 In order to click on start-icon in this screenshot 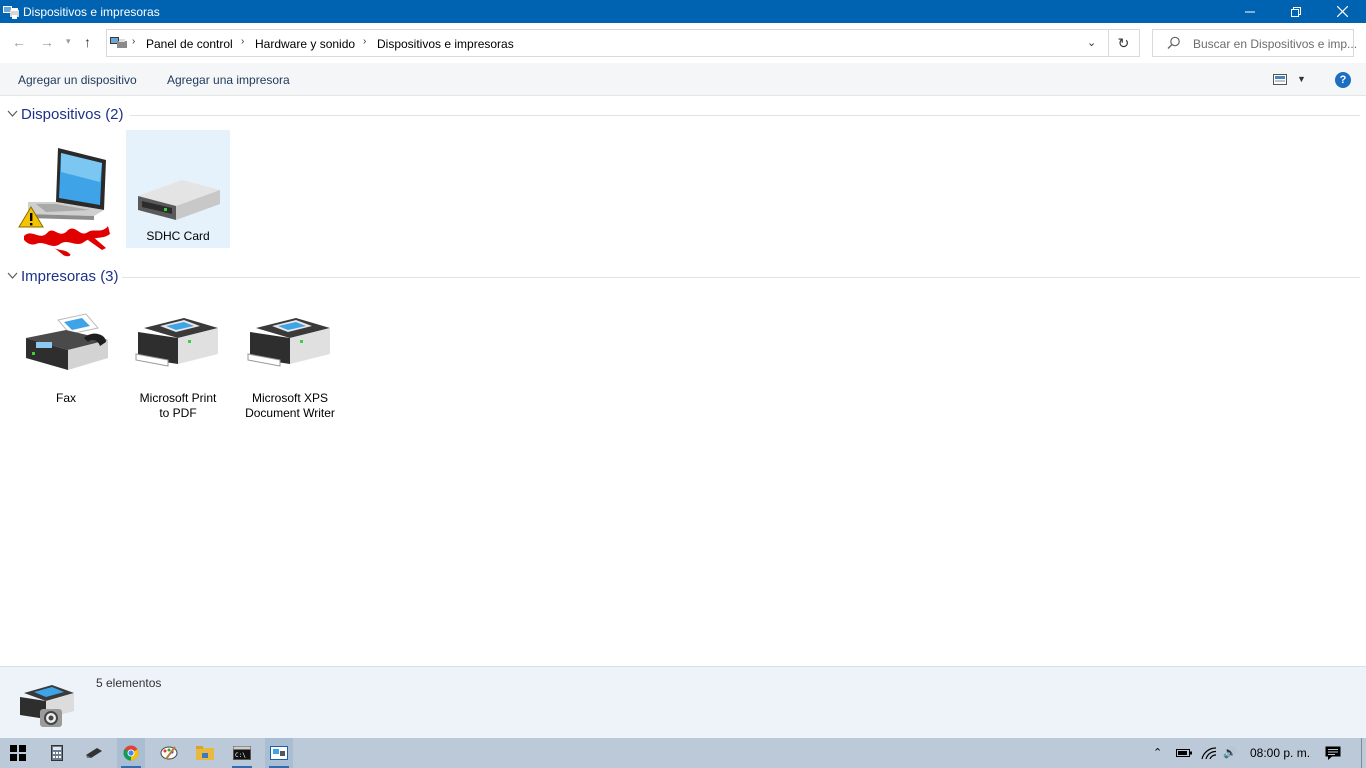, I will do `click(18, 753)`.